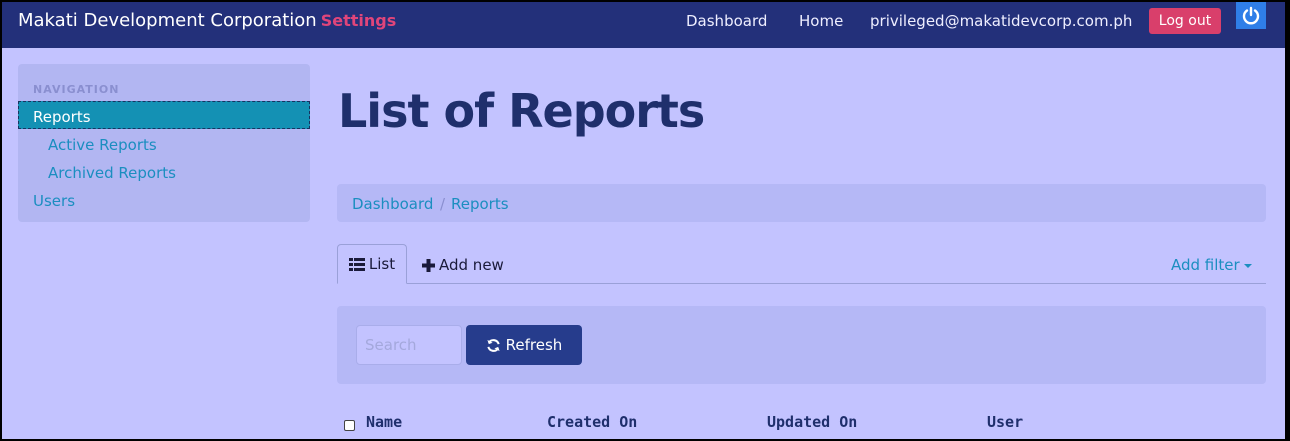 This screenshot has width=1290, height=441. What do you see at coordinates (102, 145) in the screenshot?
I see `sidebar-item-active-reports: Active Reports` at bounding box center [102, 145].